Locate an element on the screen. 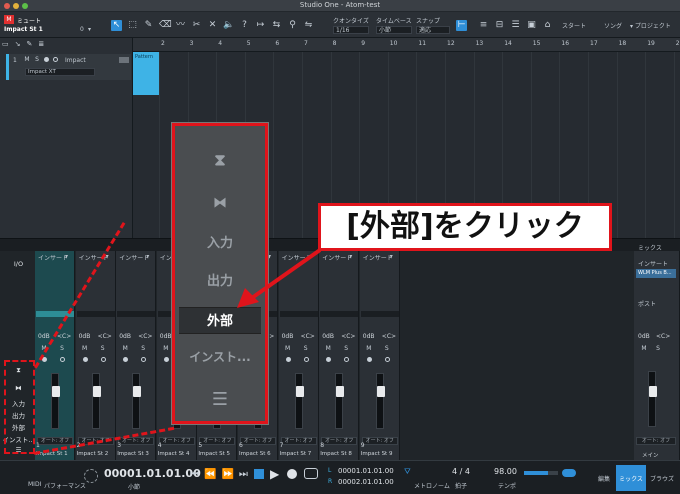  inspector-icon: ▣ is located at coordinates (531, 25).